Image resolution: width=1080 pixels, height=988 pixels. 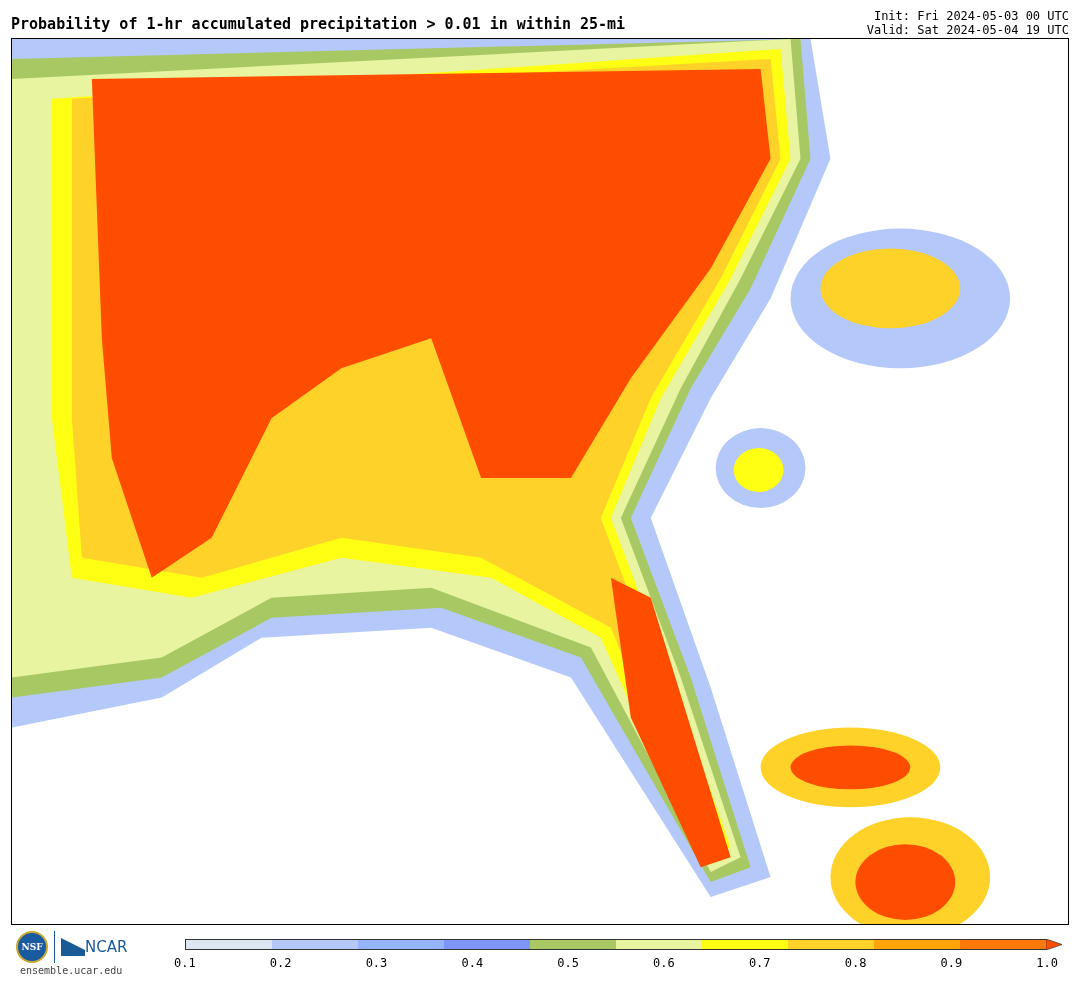 I want to click on tick-label: 1.0, so click(x=1047, y=963).